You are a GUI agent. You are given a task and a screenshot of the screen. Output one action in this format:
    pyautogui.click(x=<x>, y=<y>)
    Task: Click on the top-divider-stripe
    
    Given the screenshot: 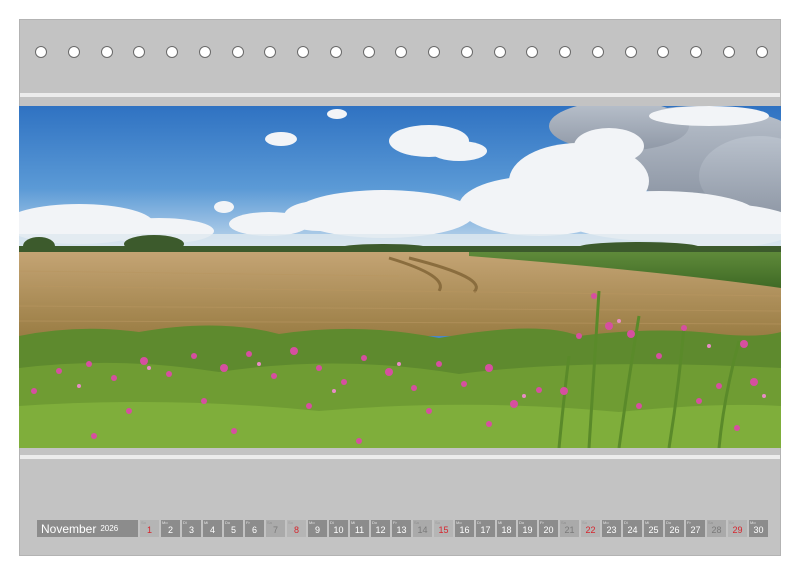 What is the action you would take?
    pyautogui.click(x=400, y=95)
    